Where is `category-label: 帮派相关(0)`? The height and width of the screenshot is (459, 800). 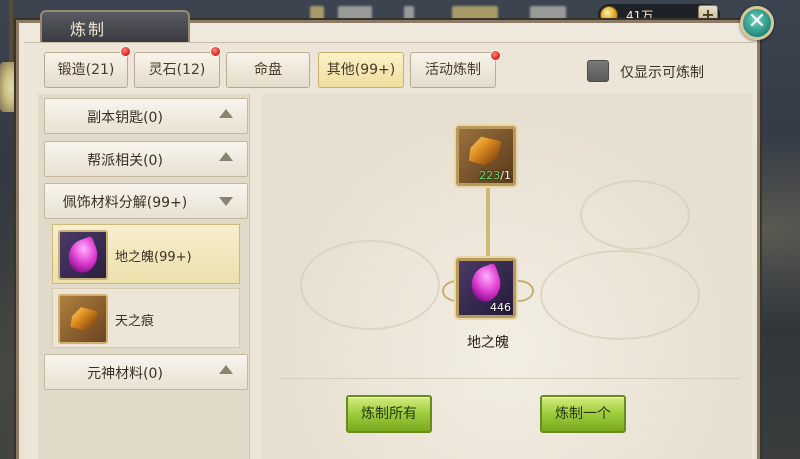 category-label: 帮派相关(0) is located at coordinates (125, 161).